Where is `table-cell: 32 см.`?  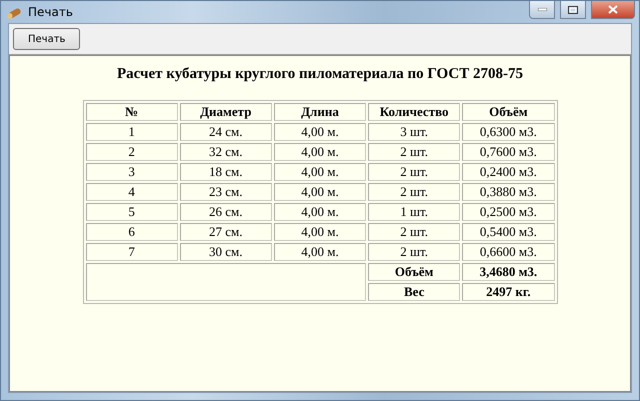 table-cell: 32 см. is located at coordinates (226, 152).